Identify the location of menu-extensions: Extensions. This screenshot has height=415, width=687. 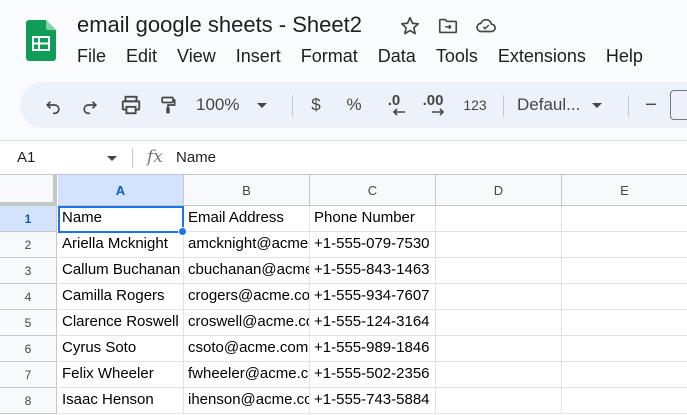
(542, 56).